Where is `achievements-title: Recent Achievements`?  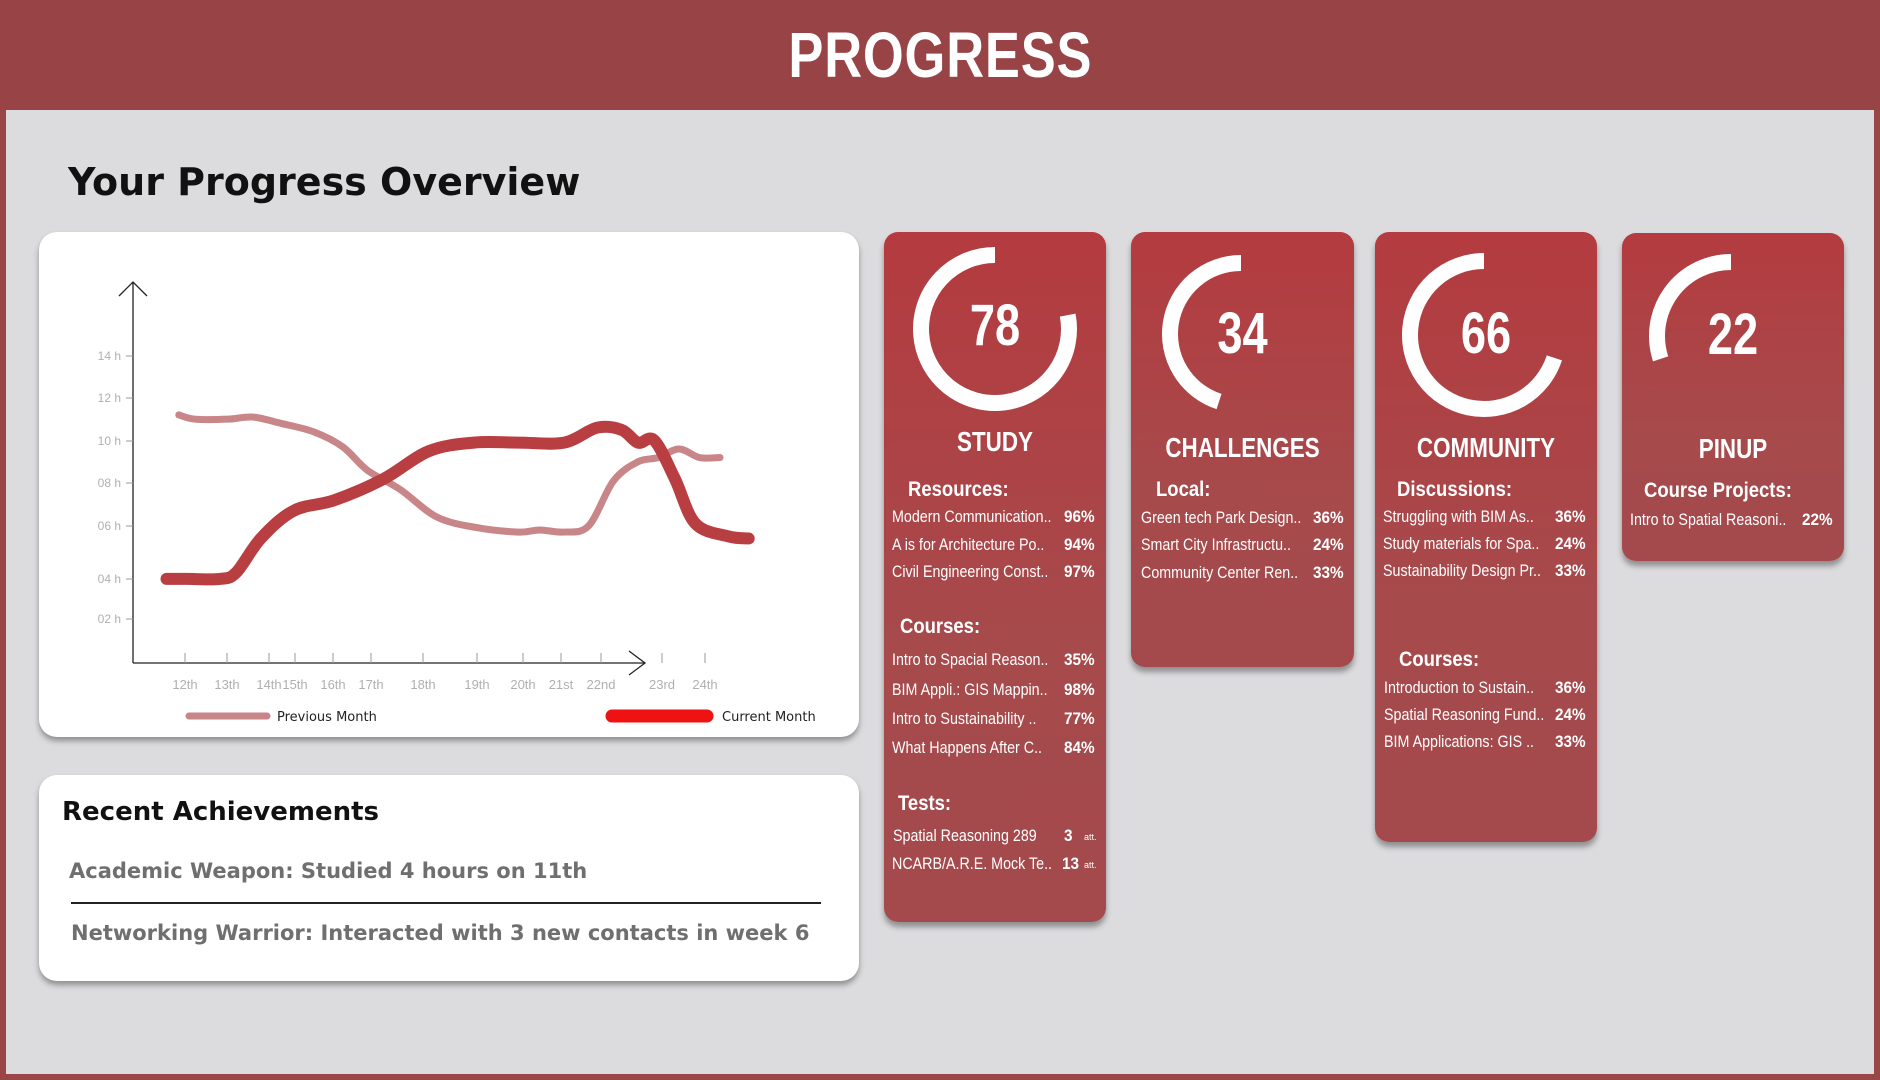 achievements-title: Recent Achievements is located at coordinates (221, 812).